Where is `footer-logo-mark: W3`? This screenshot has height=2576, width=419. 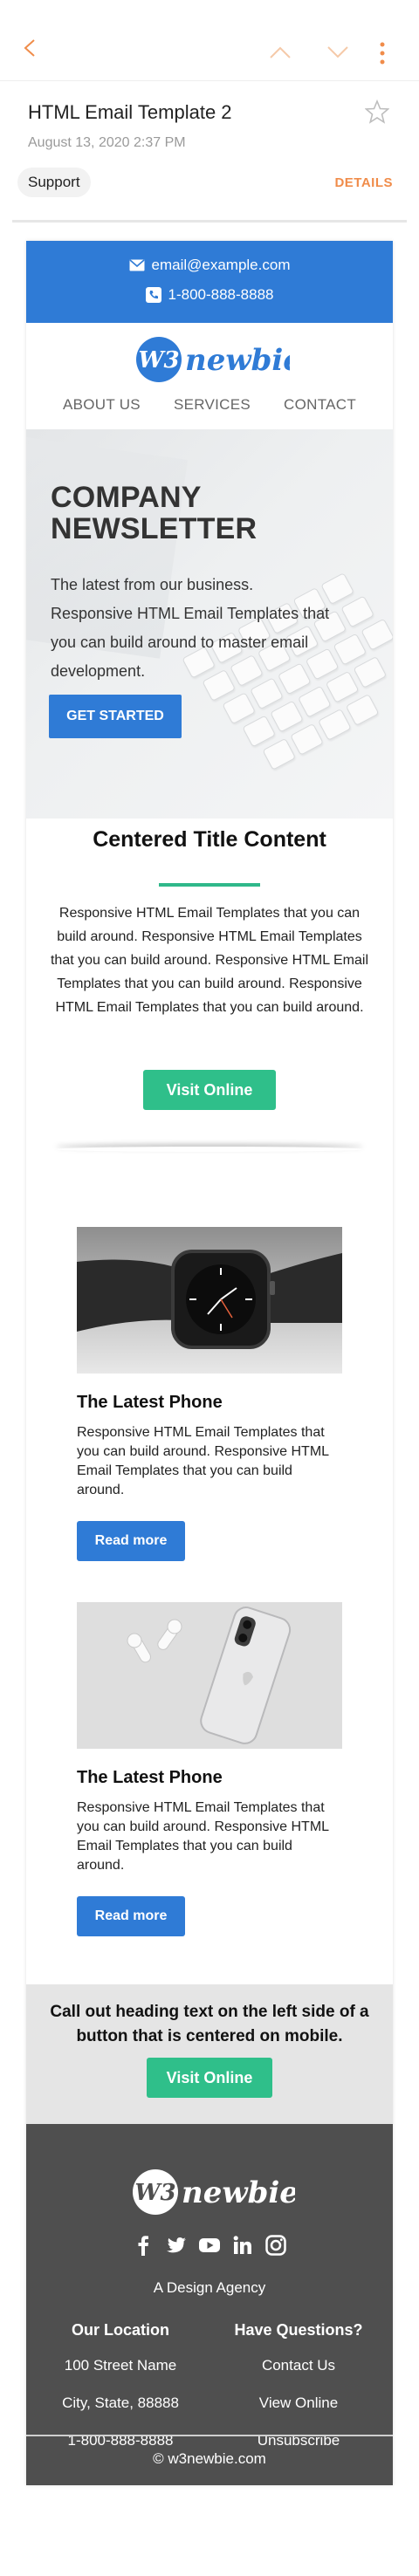 footer-logo-mark: W3 is located at coordinates (154, 2193).